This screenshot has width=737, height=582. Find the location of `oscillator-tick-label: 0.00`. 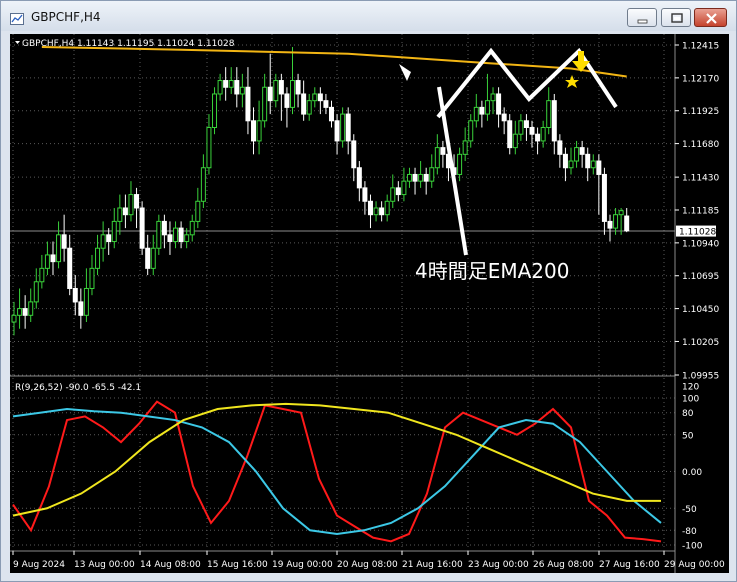

oscillator-tick-label: 0.00 is located at coordinates (692, 473).